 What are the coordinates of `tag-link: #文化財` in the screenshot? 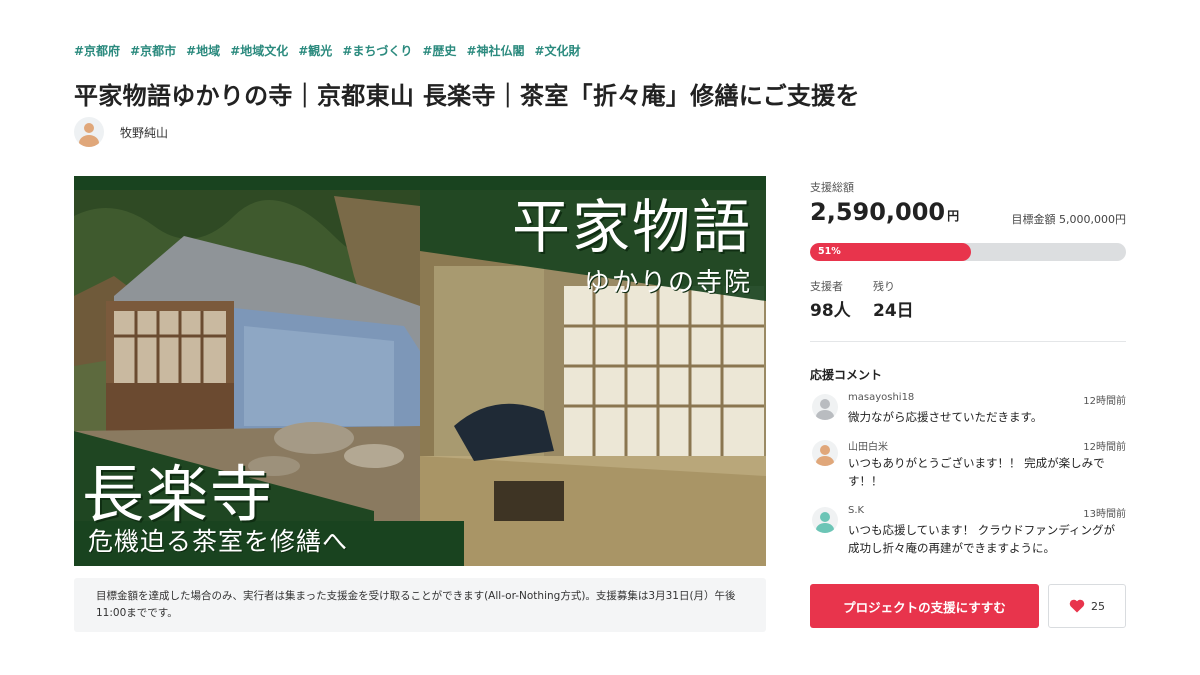 It's located at (558, 50).